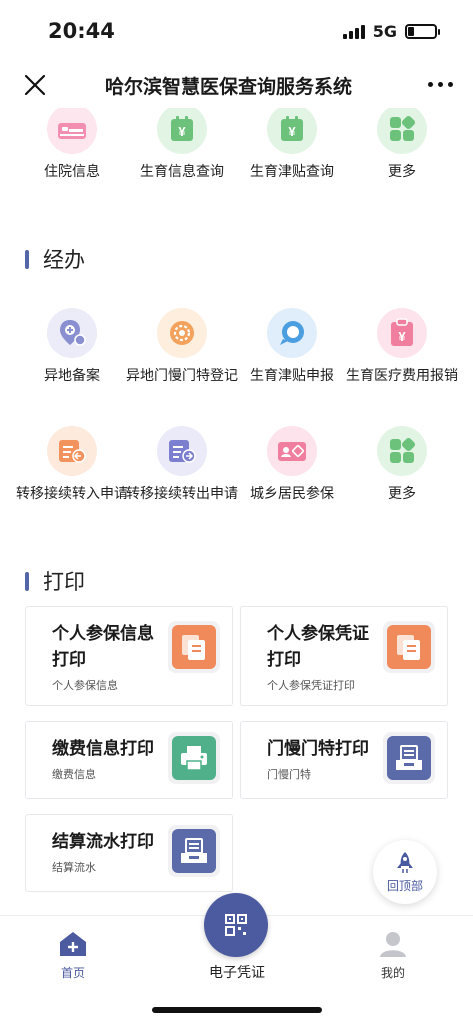 This screenshot has height=1024, width=473. What do you see at coordinates (353, 31) in the screenshot?
I see `signal-icon` at bounding box center [353, 31].